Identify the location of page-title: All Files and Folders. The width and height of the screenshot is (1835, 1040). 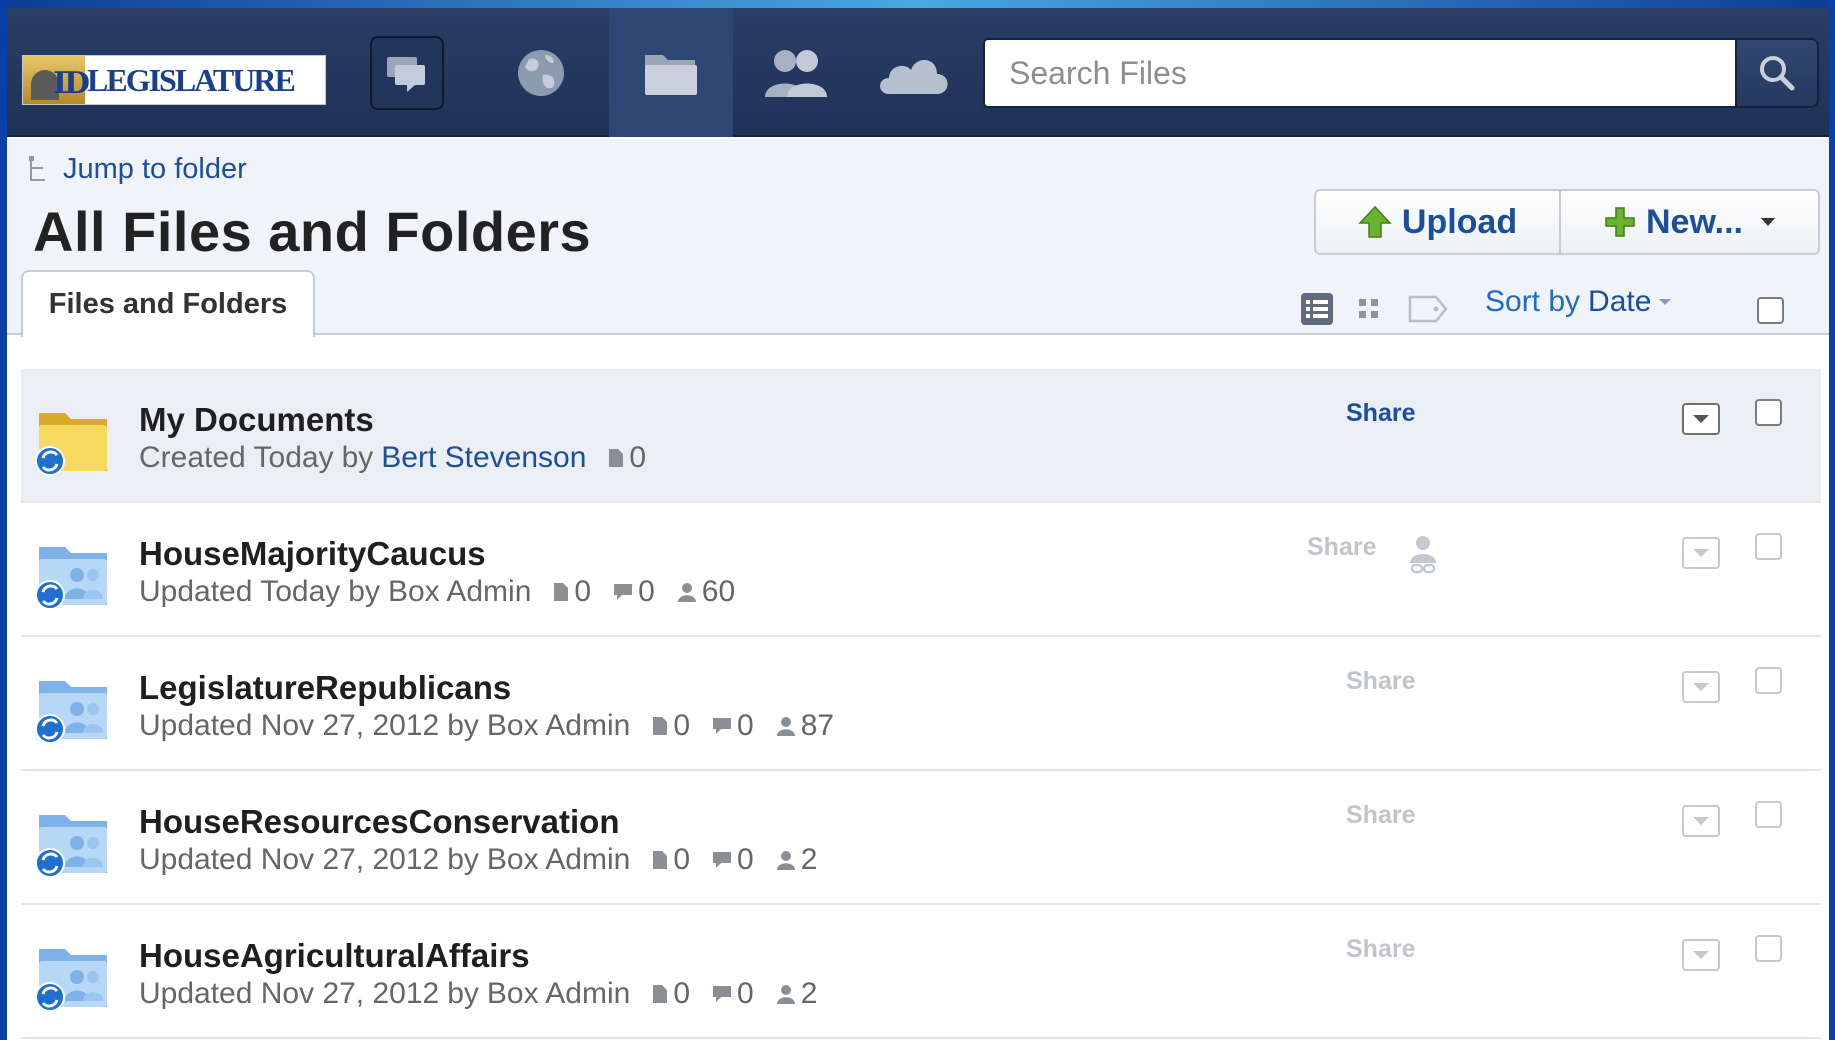
(312, 231).